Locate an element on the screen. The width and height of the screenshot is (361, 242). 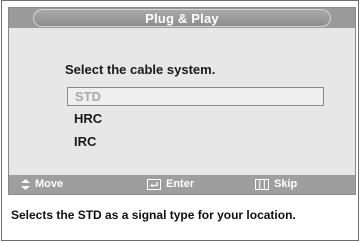
option-label: STD is located at coordinates (88, 96).